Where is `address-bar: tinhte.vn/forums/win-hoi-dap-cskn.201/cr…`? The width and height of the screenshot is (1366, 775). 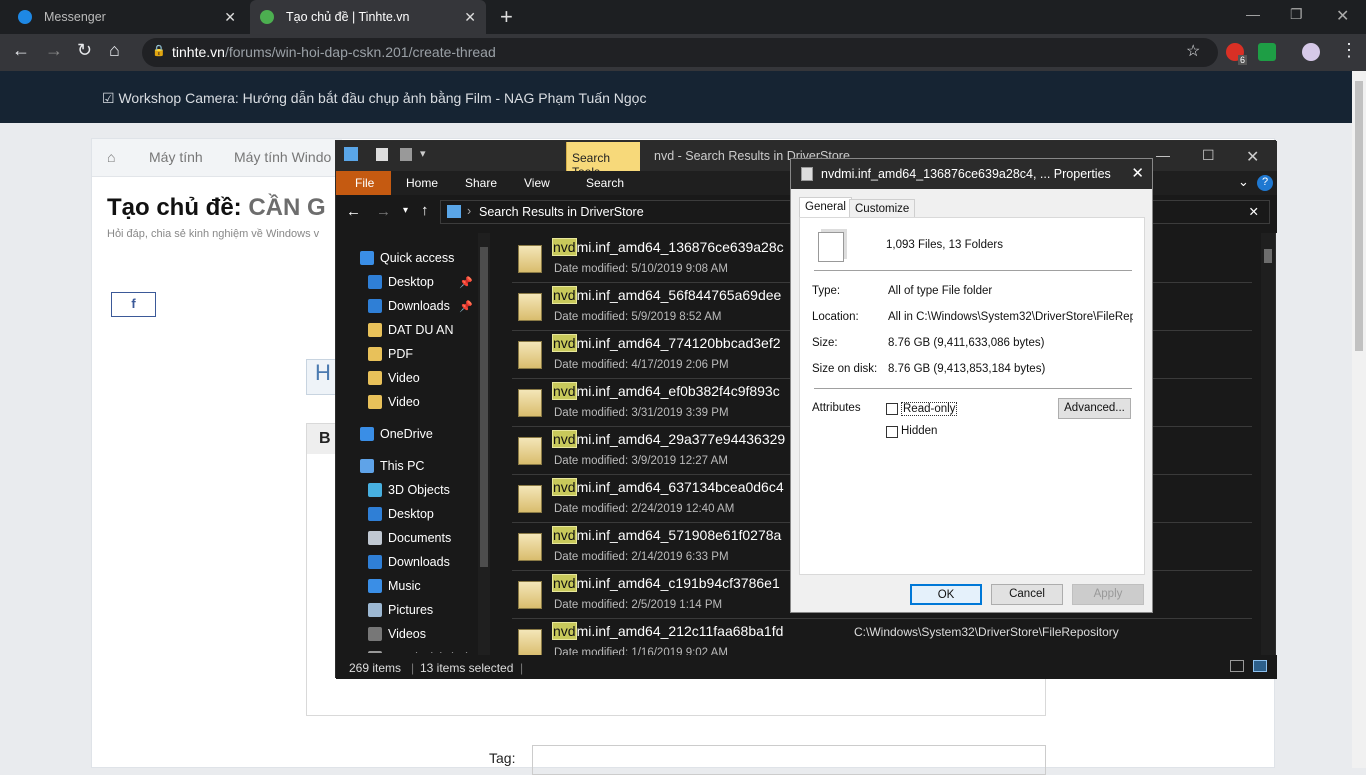 address-bar: tinhte.vn/forums/win-hoi-dap-cskn.201/cr… is located at coordinates (680, 52).